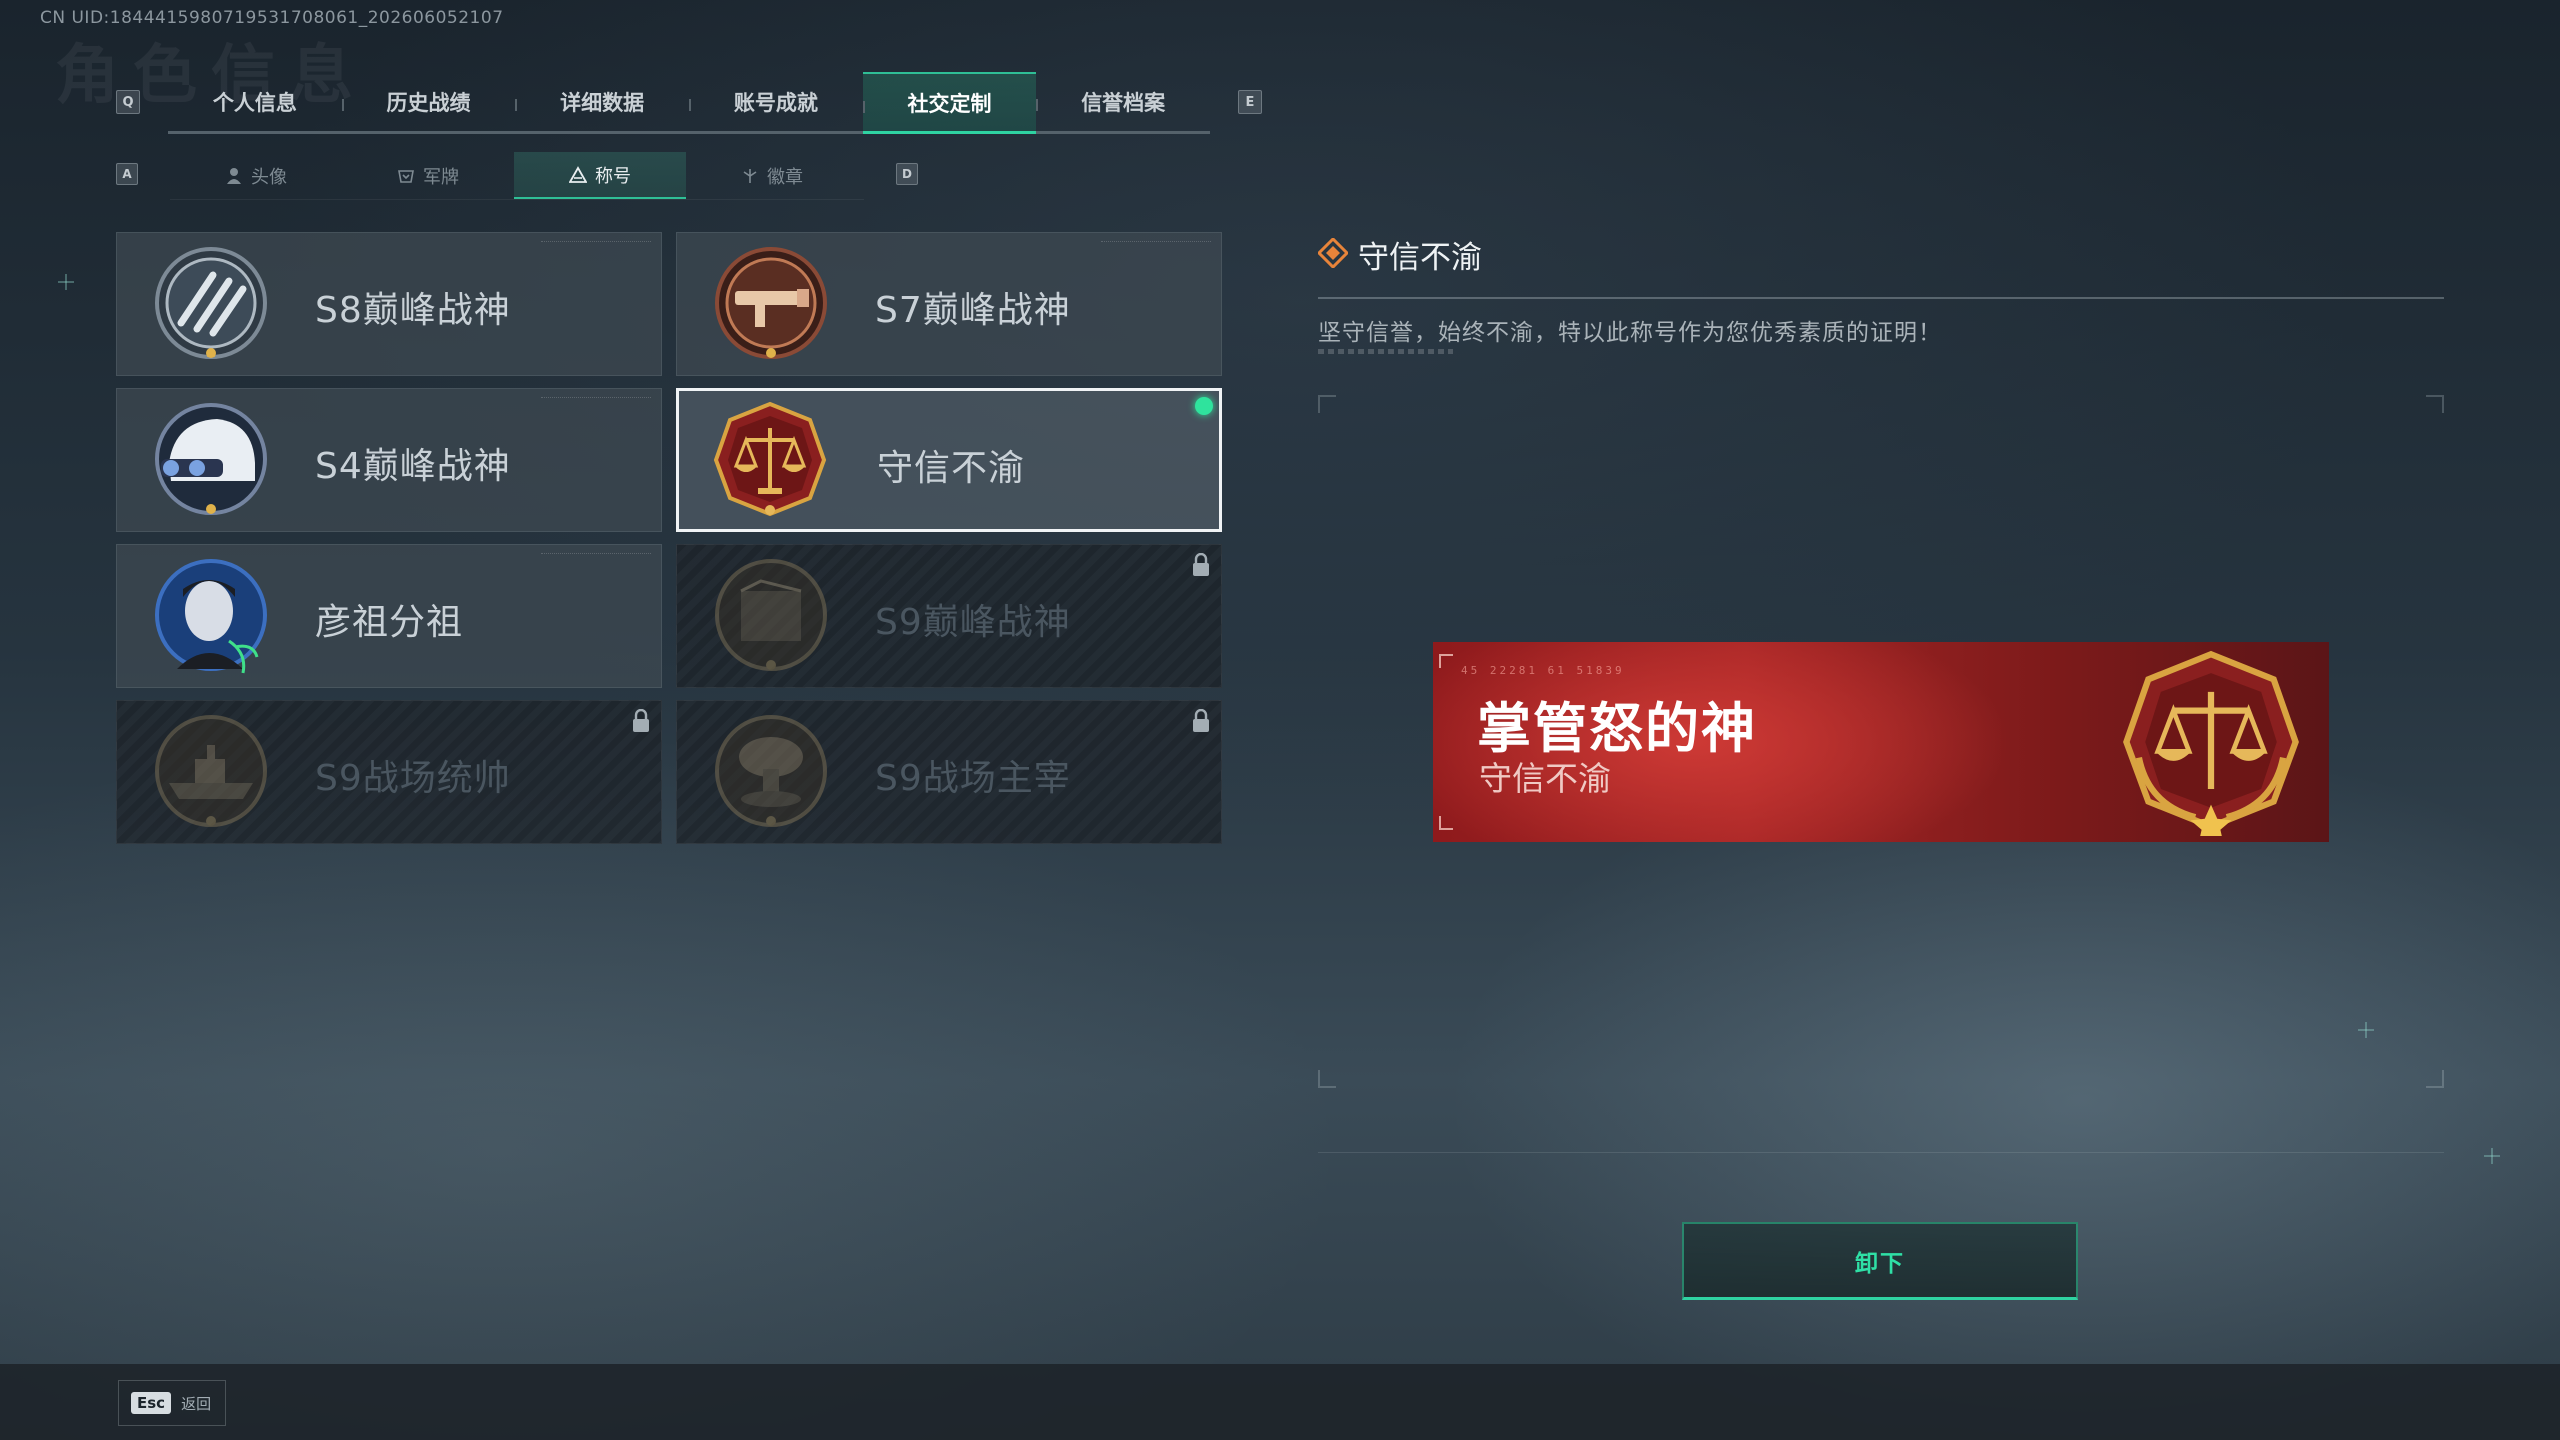 This screenshot has height=1440, width=2560. Describe the element at coordinates (1881, 1152) in the screenshot. I see `action-divider` at that location.